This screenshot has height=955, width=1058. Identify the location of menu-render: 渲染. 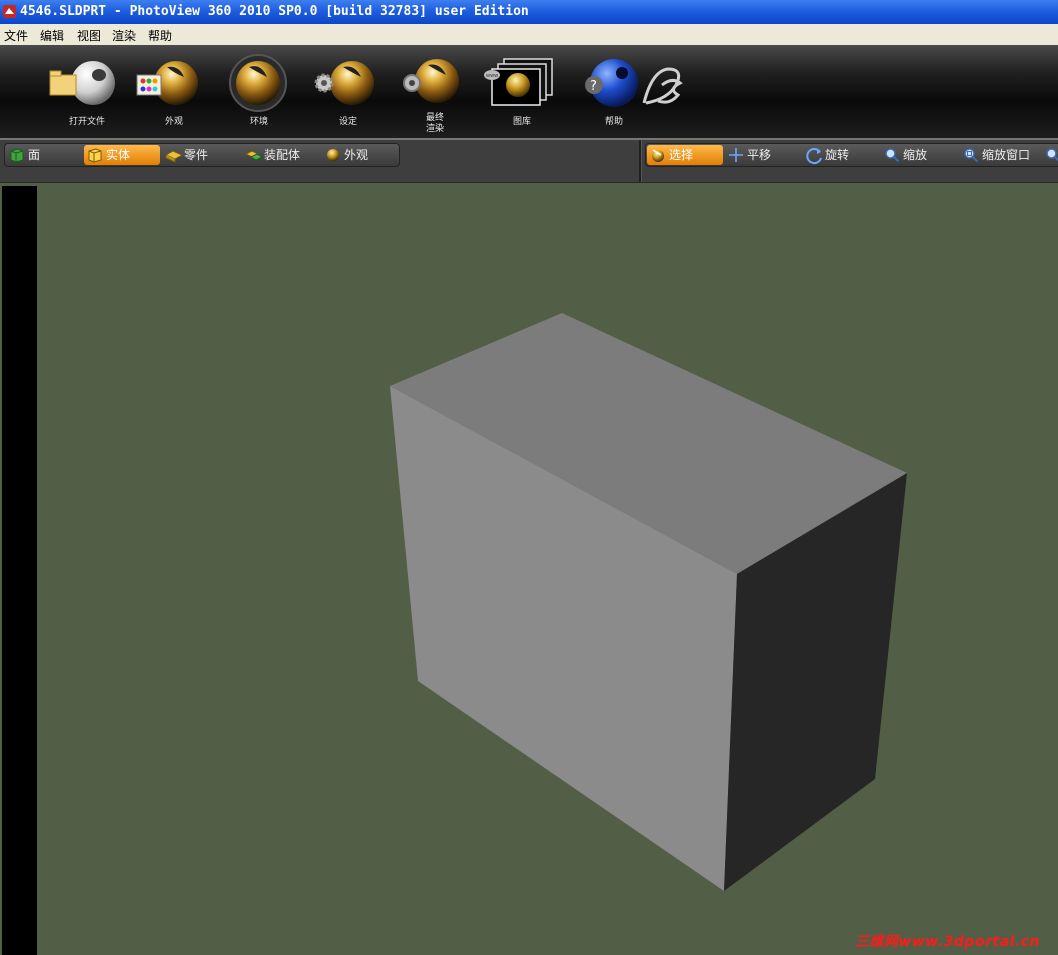
(124, 35).